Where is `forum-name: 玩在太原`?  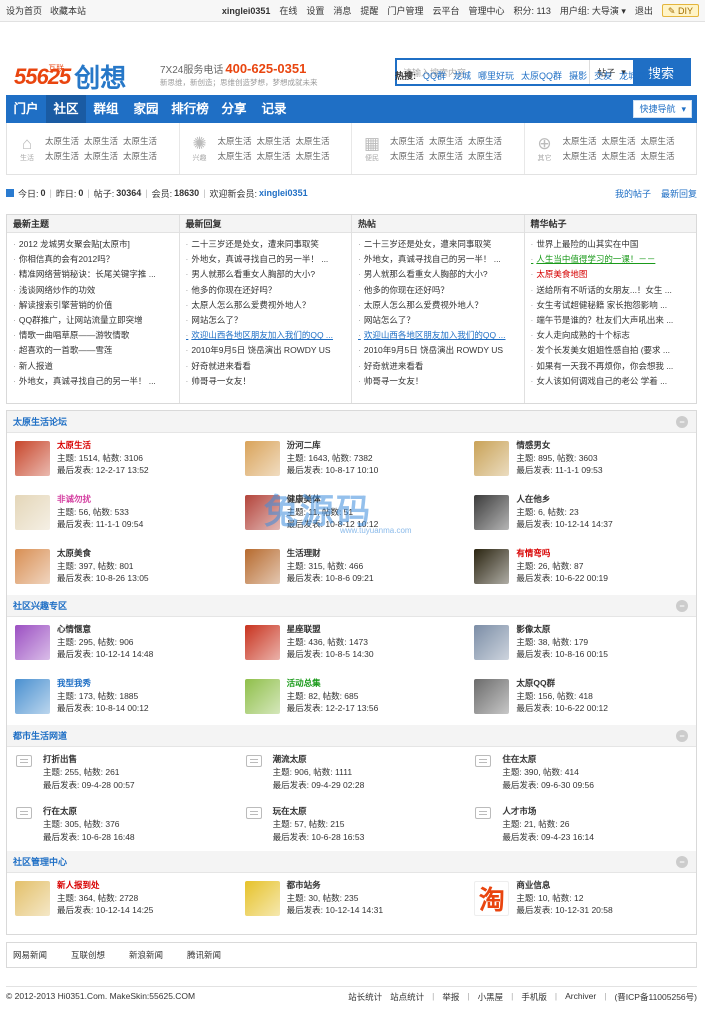
forum-name: 玩在太原 is located at coordinates (319, 811).